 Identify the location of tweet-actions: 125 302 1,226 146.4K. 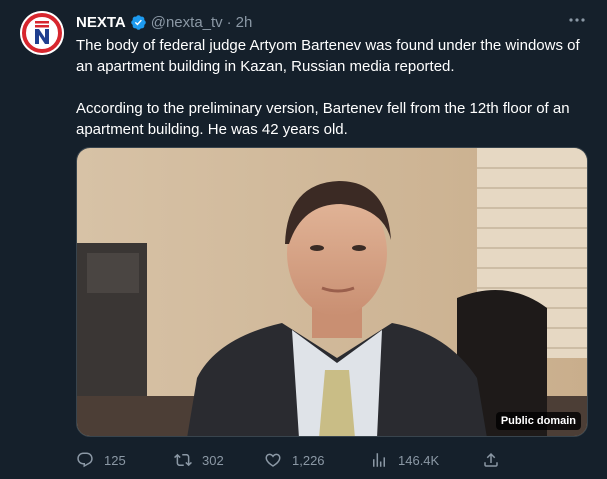
(336, 460).